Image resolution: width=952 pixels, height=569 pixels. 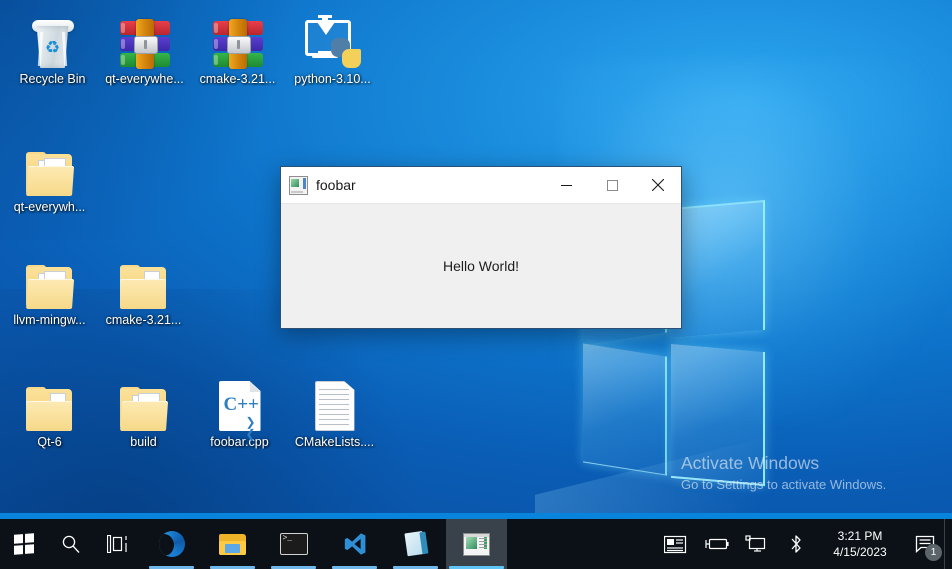 I want to click on taskbar-app-edge, so click(x=171, y=544).